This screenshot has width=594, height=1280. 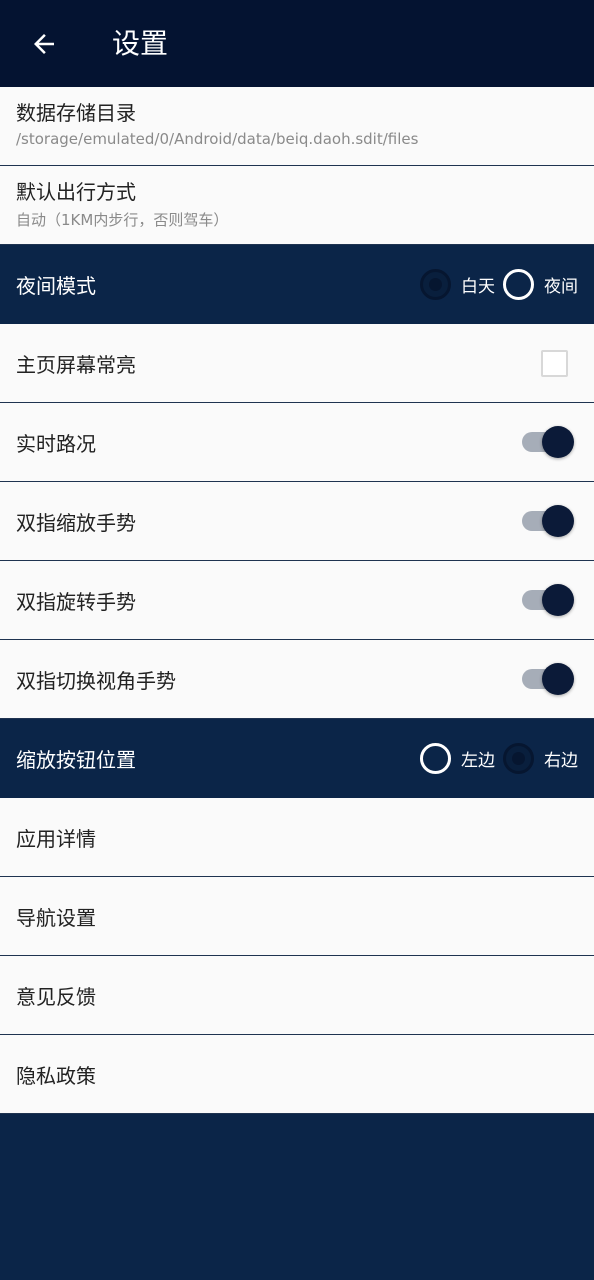 I want to click on screen-on-checkbox, so click(x=554, y=363).